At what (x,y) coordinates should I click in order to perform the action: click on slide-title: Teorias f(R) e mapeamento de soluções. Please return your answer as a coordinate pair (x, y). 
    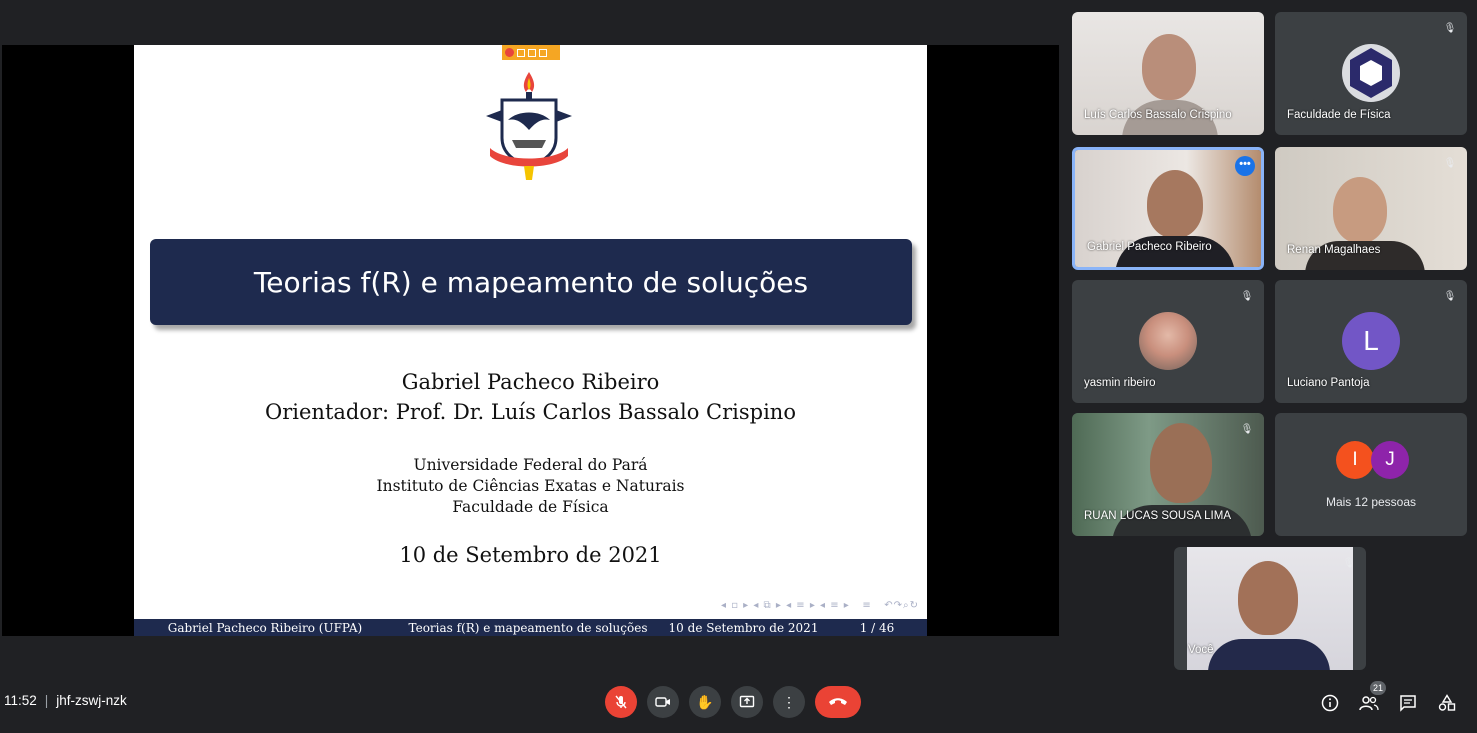
    Looking at the image, I should click on (531, 282).